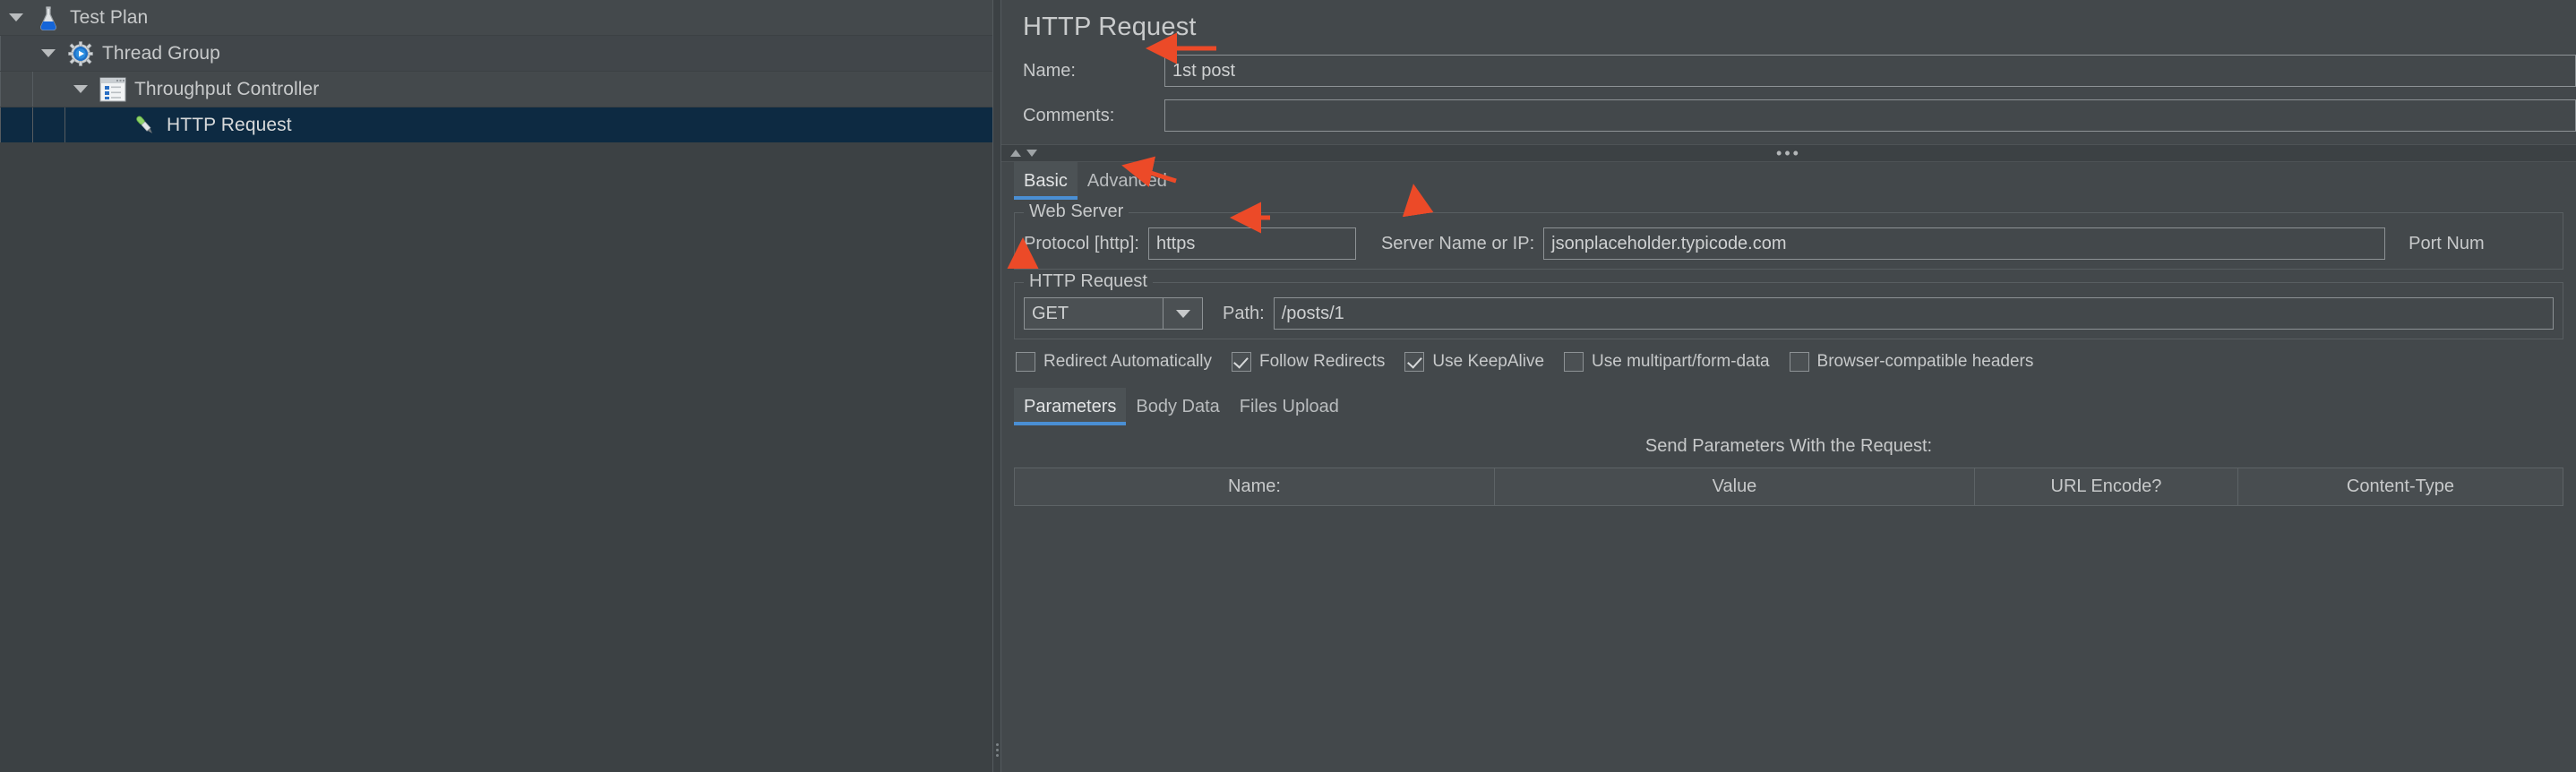 This screenshot has height=772, width=2576. Describe the element at coordinates (1241, 362) in the screenshot. I see `checkbox-follow-redirects` at that location.